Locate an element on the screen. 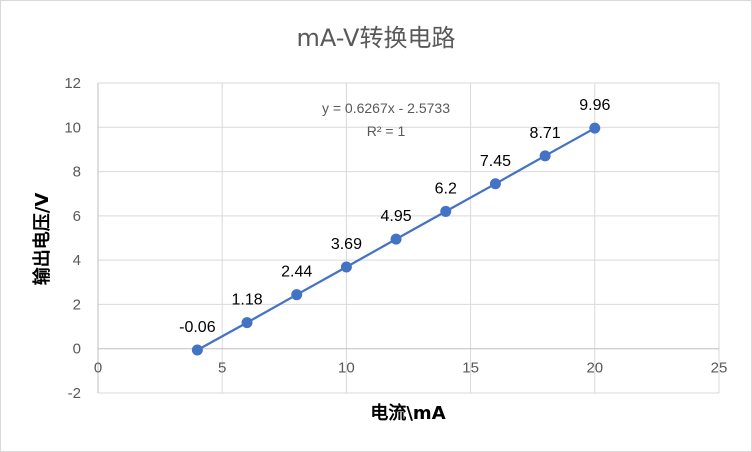  y-tick-label: 12 is located at coordinates (72, 83).